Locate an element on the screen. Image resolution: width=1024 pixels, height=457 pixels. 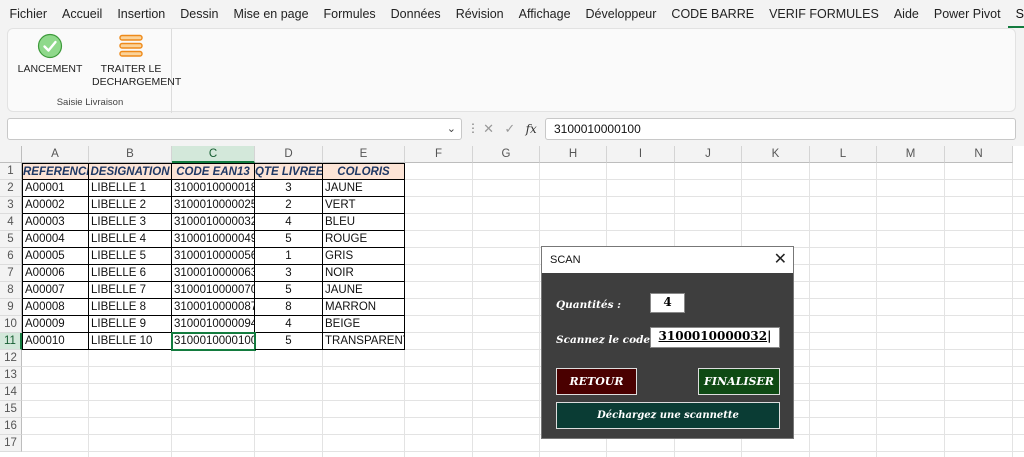
table-cell: 2 is located at coordinates (289, 205).